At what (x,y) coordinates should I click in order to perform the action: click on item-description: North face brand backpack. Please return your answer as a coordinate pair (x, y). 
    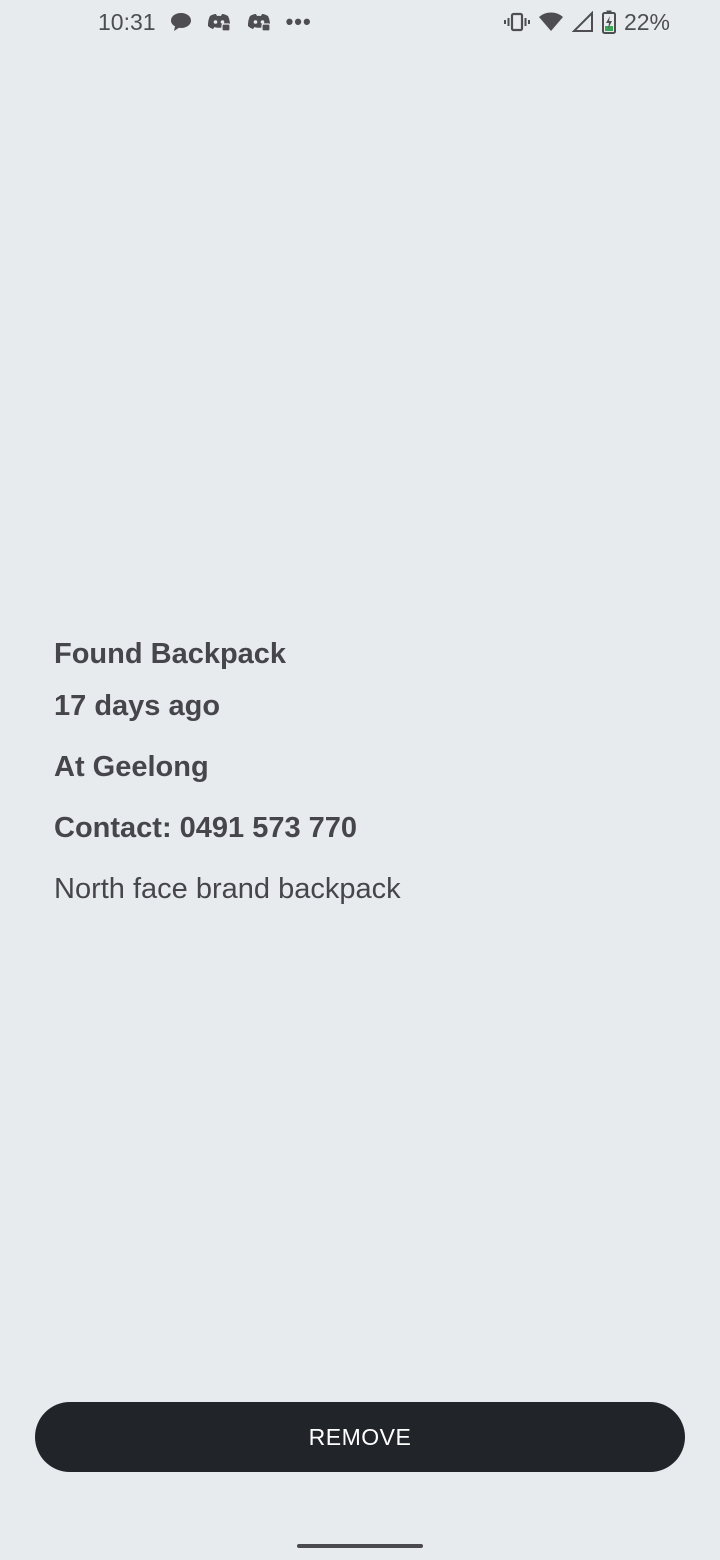
    Looking at the image, I should click on (227, 889).